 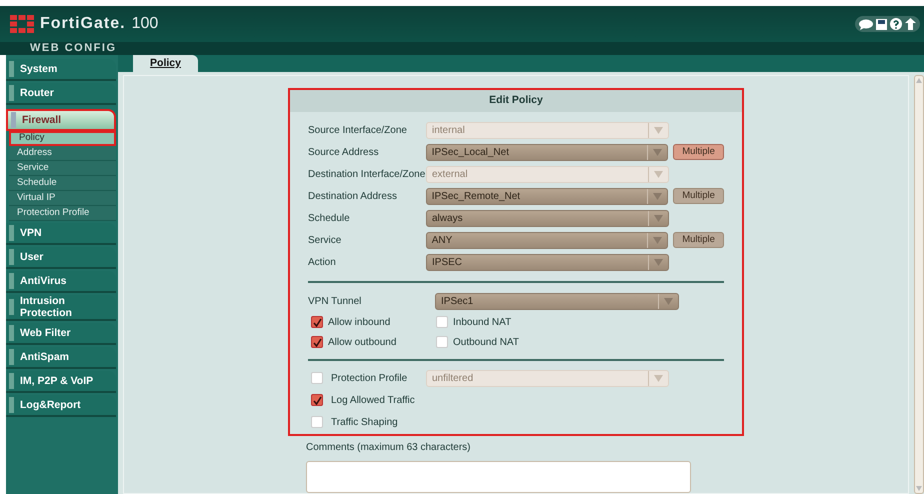 I want to click on submenu-item: Service, so click(x=62, y=168).